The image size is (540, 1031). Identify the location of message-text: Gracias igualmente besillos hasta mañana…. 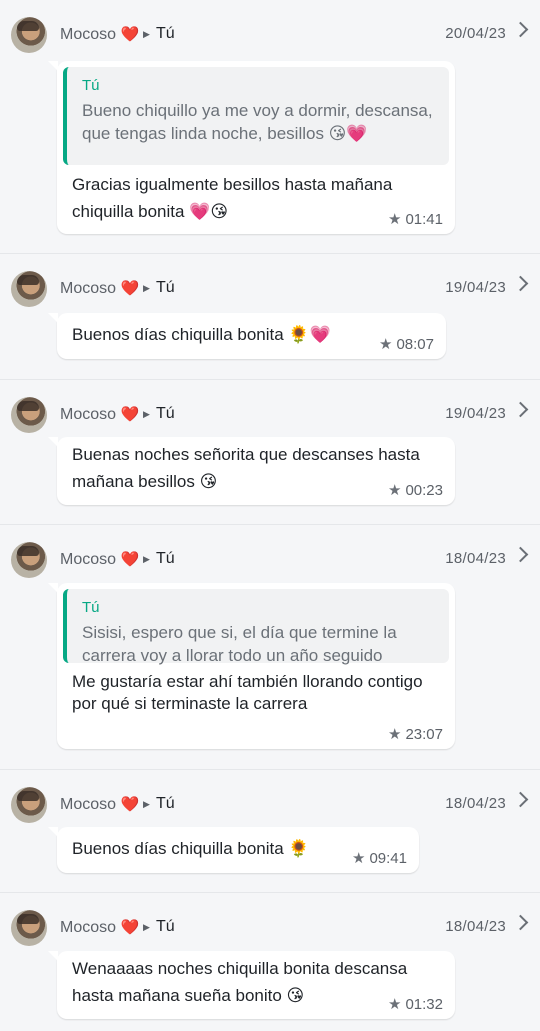
(232, 198).